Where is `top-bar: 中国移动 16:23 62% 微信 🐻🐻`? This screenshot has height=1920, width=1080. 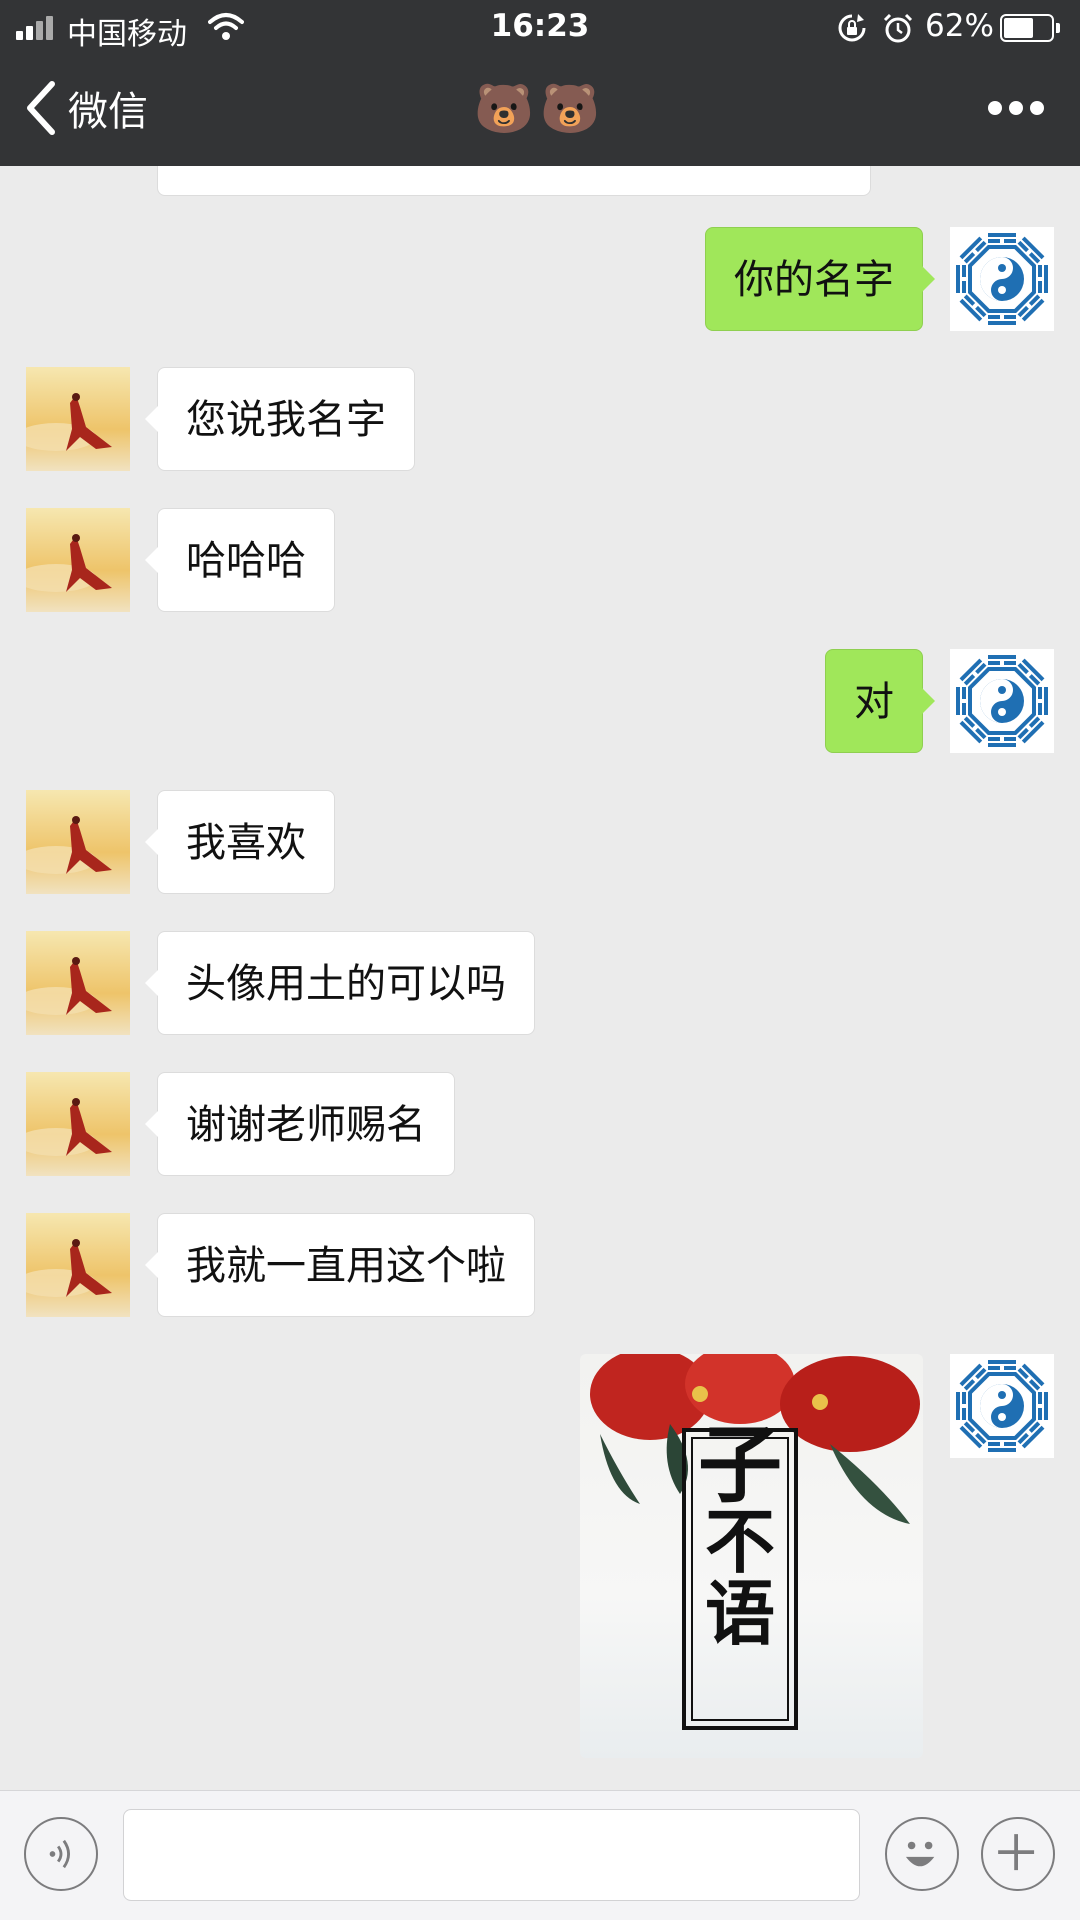 top-bar: 中国移动 16:23 62% 微信 🐻🐻 is located at coordinates (540, 83).